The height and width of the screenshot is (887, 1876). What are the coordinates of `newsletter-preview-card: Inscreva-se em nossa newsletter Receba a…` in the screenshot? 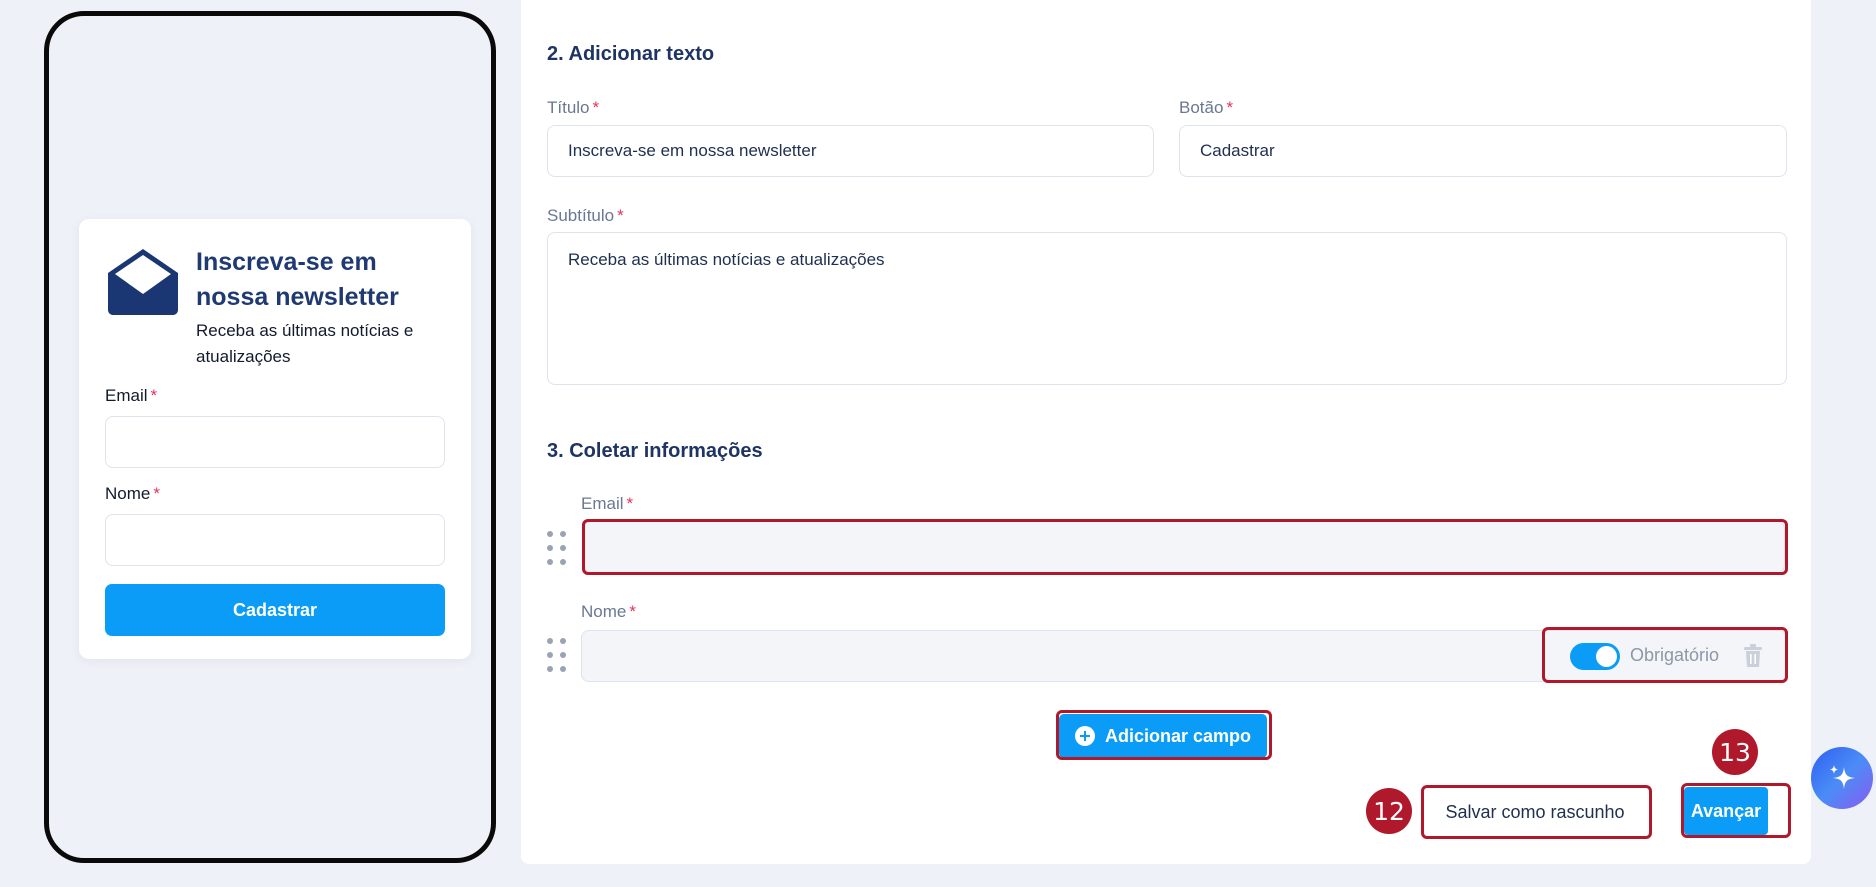 It's located at (275, 439).